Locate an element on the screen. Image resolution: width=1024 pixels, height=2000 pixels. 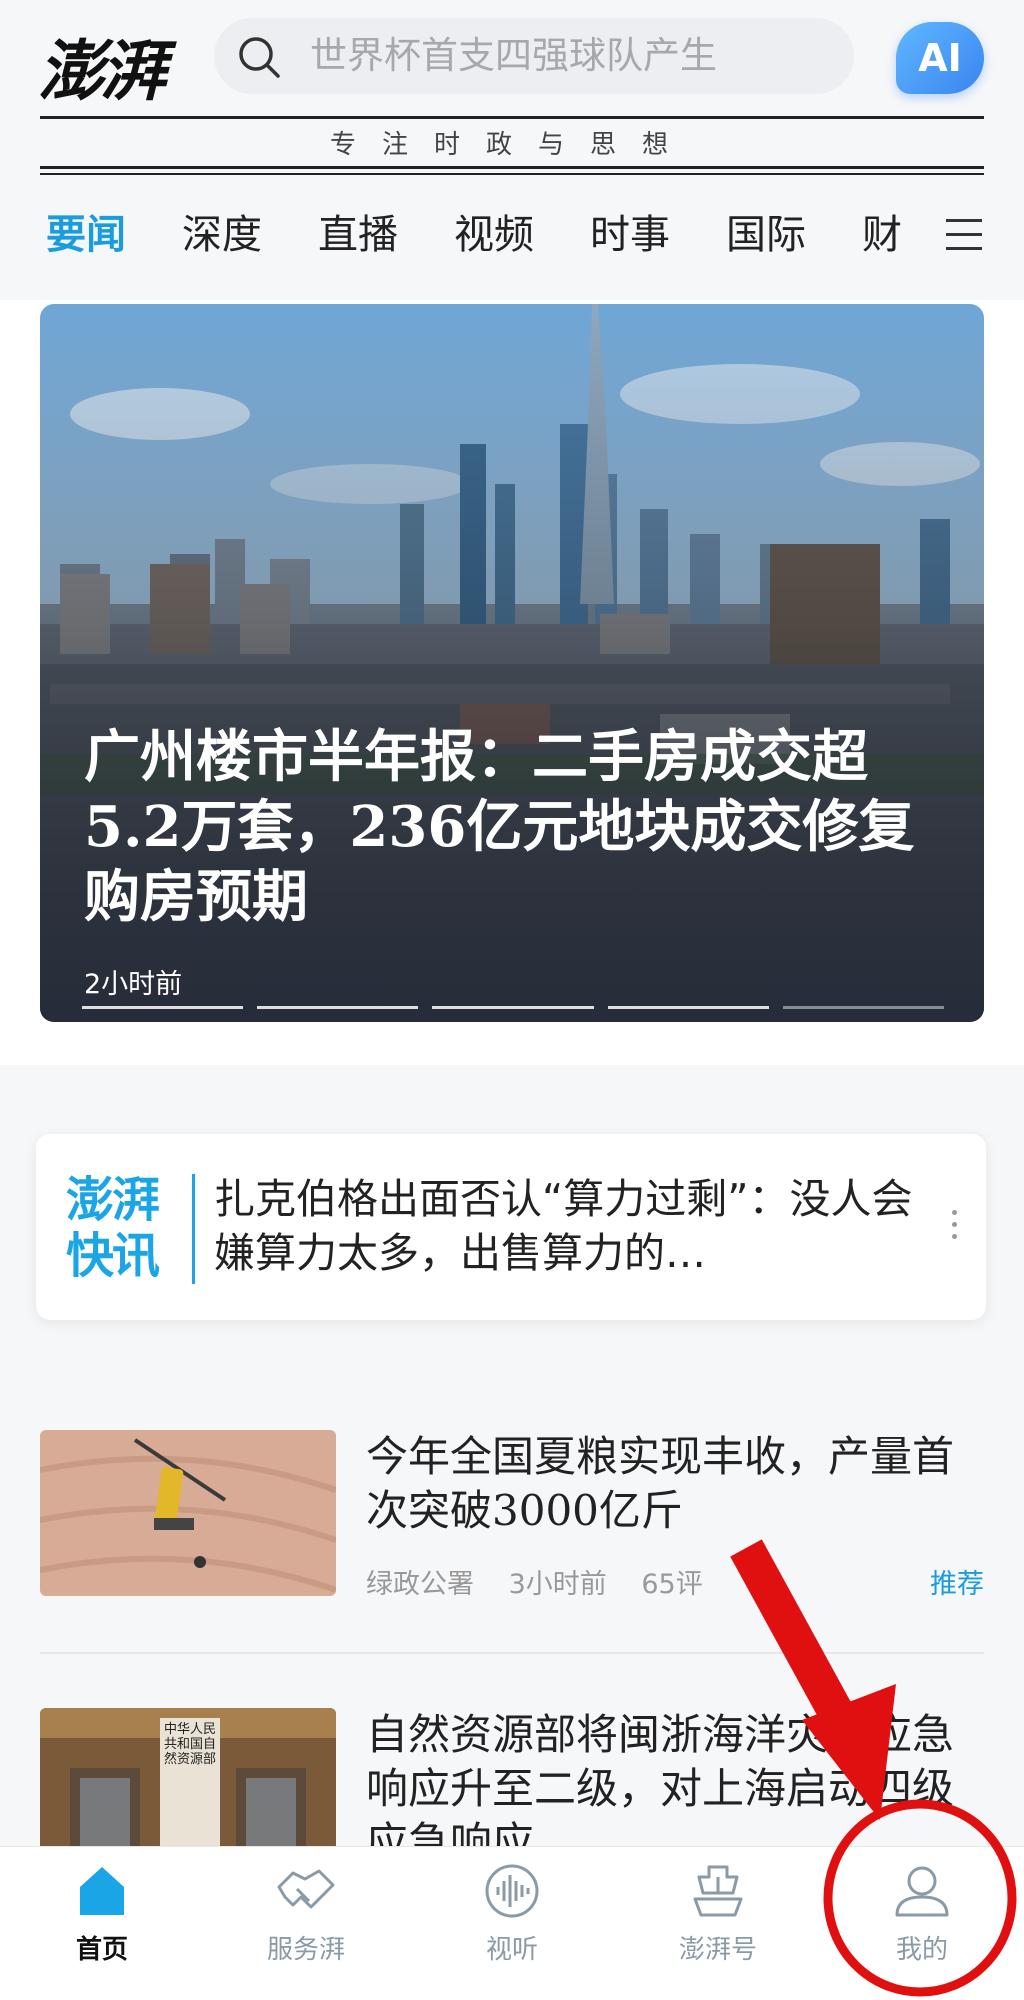
nav-label-me: 我的 is located at coordinates (921, 1950).